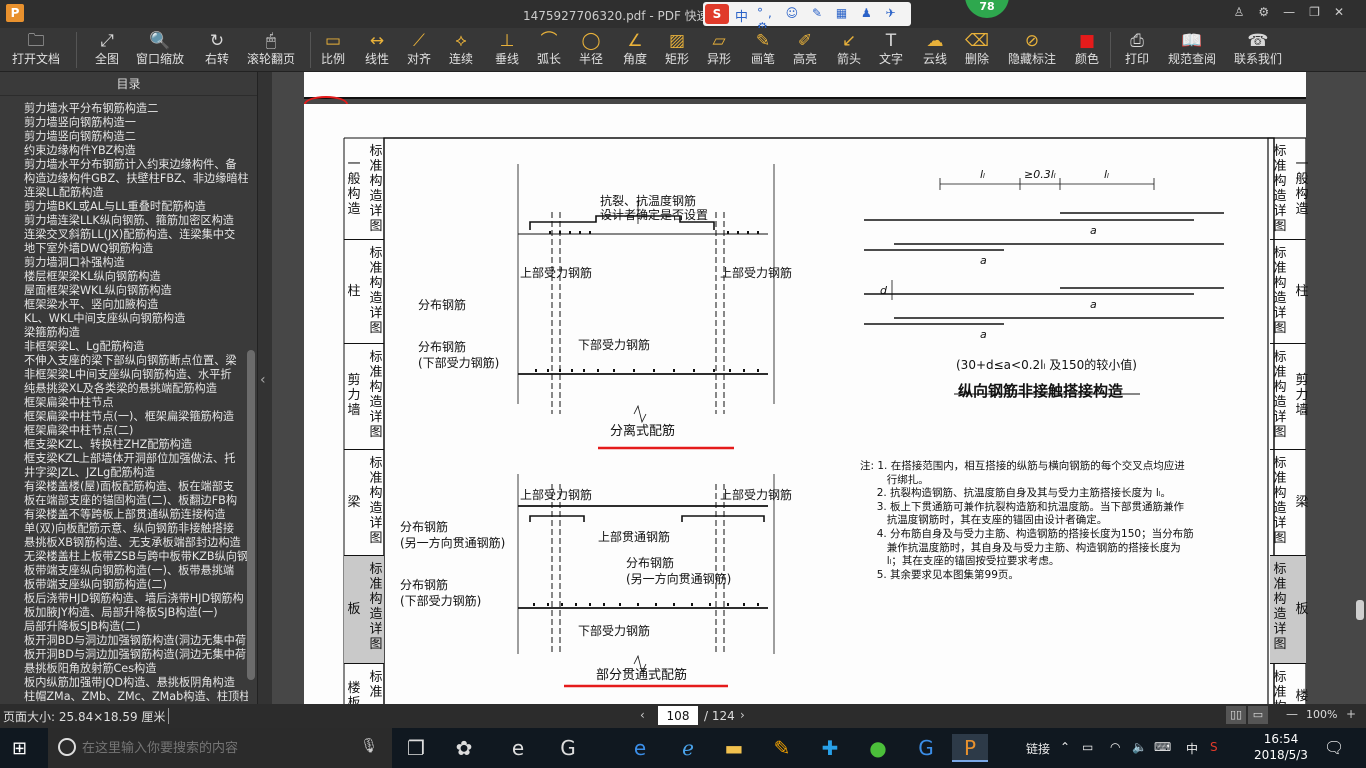 Image resolution: width=1366 pixels, height=768 pixels. Describe the element at coordinates (419, 50) in the screenshot. I see `toolbar-align-button: ⟋ 对齐` at that location.